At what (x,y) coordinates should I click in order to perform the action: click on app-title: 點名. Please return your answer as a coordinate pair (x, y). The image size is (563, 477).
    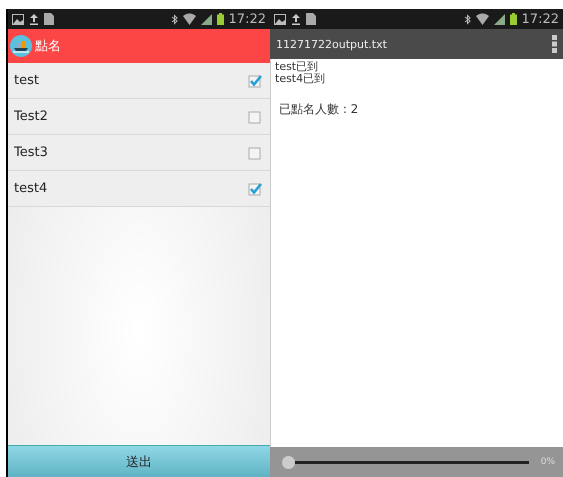
    Looking at the image, I should click on (48, 46).